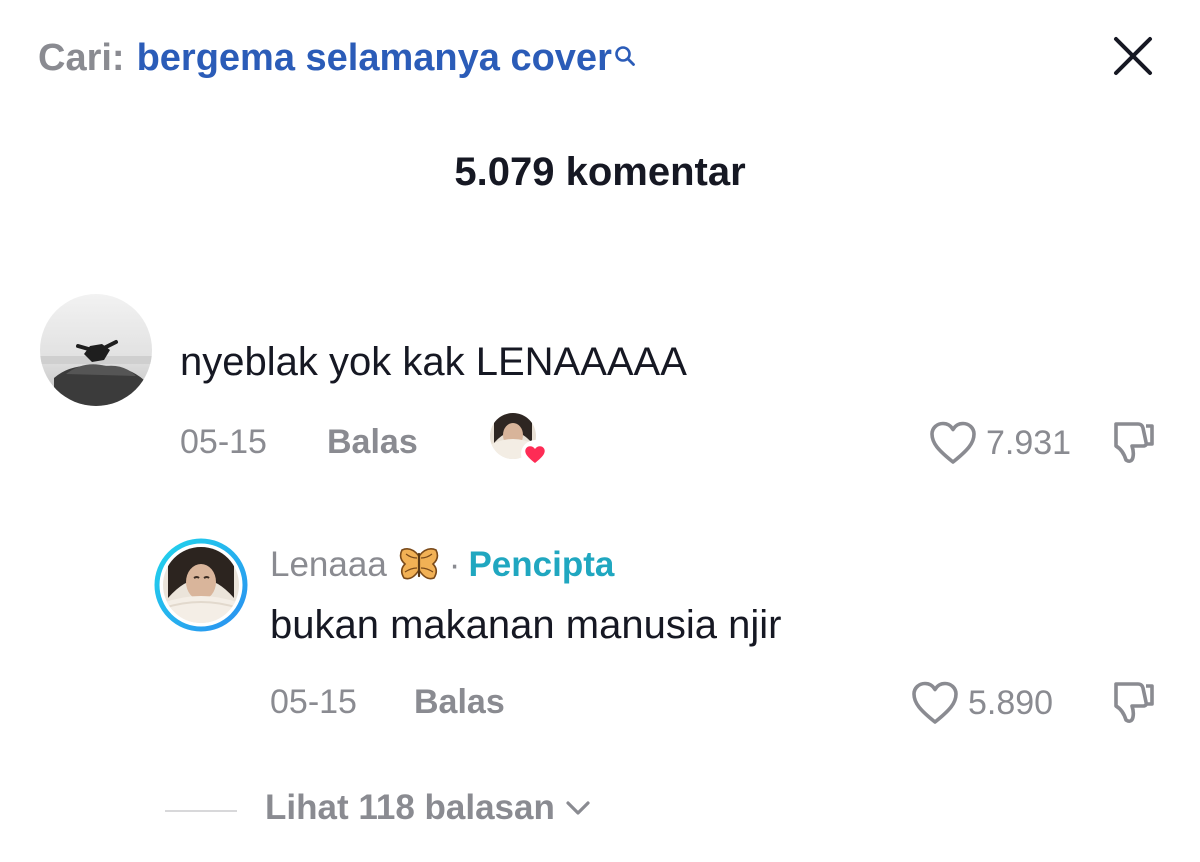 The height and width of the screenshot is (862, 1200). Describe the element at coordinates (313, 702) in the screenshot. I see `reply-date: 05-15` at that location.